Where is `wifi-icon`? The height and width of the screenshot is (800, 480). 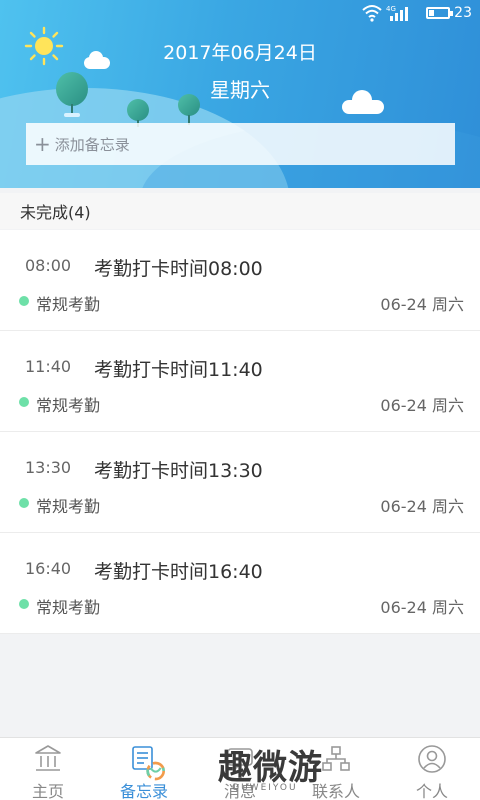
wifi-icon is located at coordinates (372, 13).